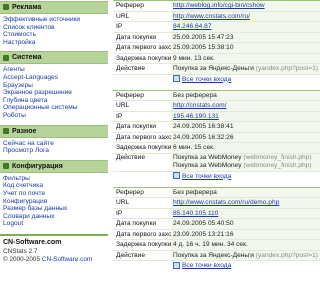 This screenshot has width=320, height=288. I want to click on field-label: Действие, so click(130, 157).